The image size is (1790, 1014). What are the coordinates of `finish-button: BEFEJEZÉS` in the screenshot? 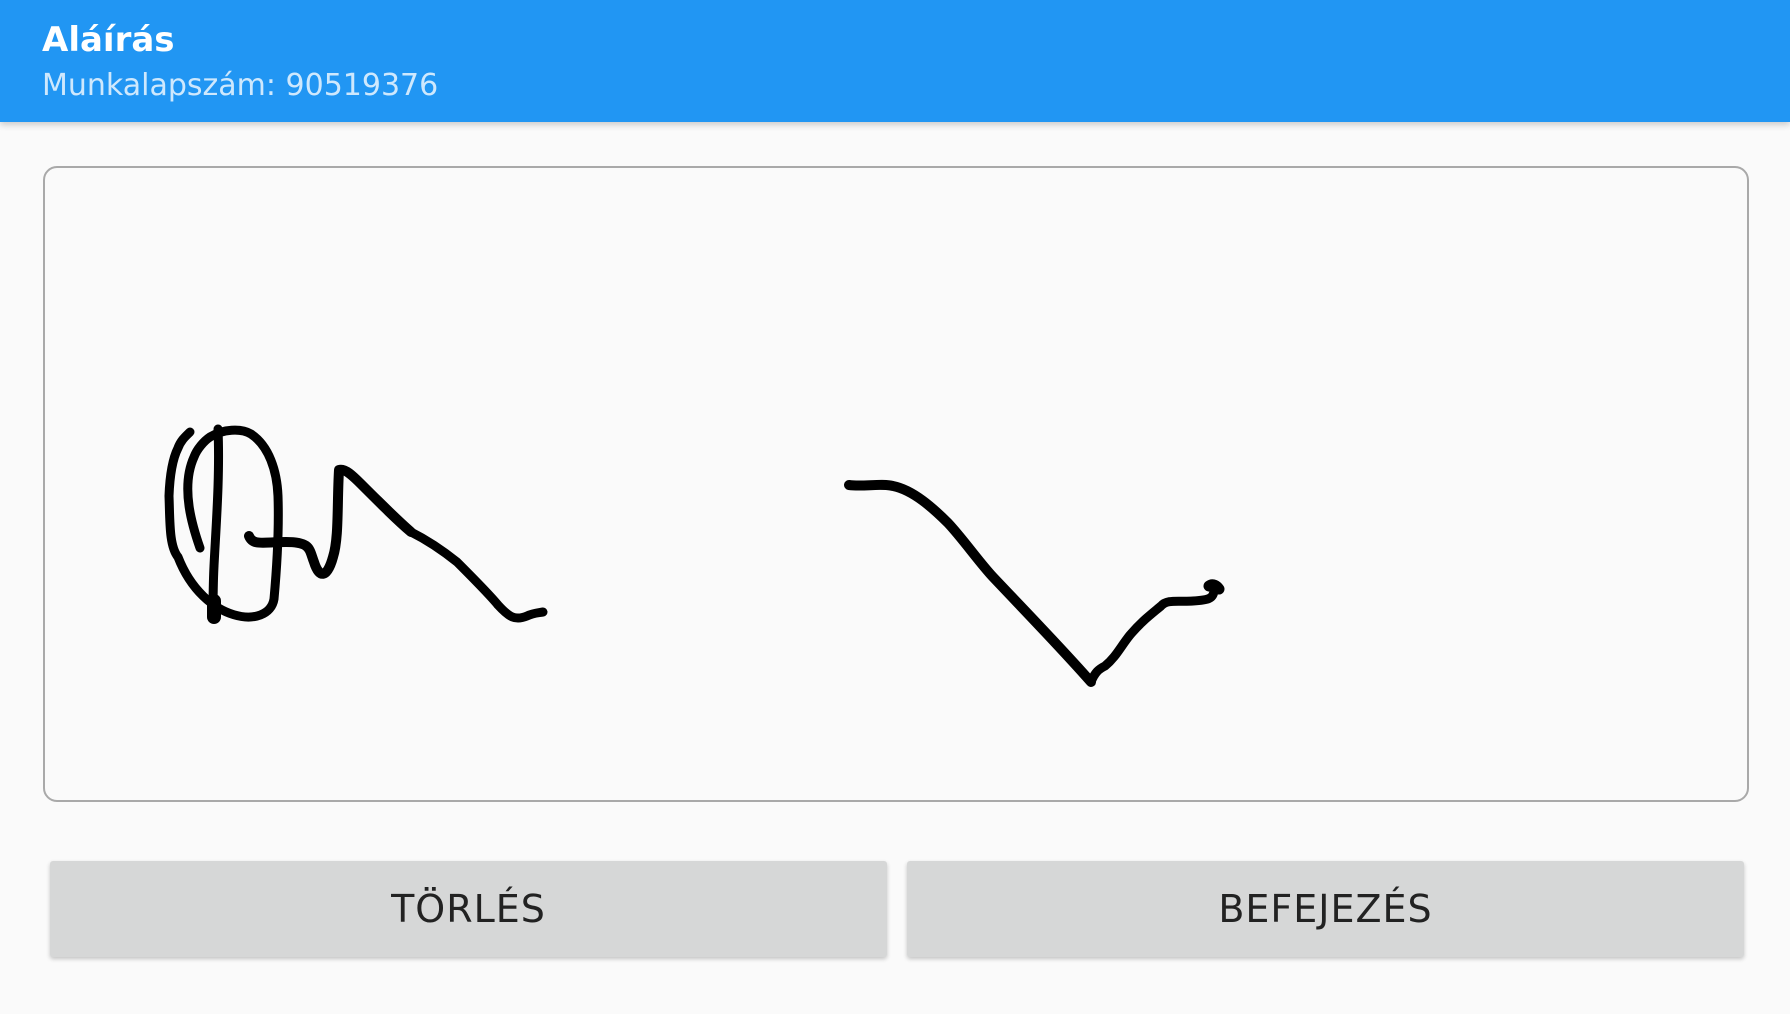 It's located at (1325, 909).